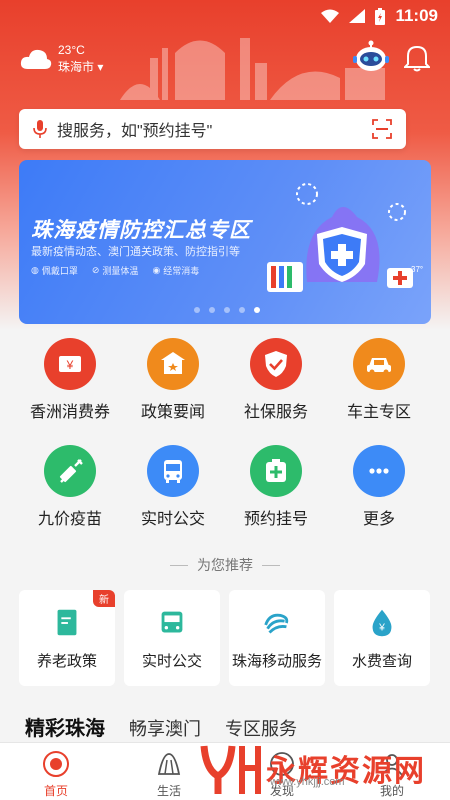 Image resolution: width=450 pixels, height=800 pixels. I want to click on weather-city: 珠海市 ▾, so click(80, 67).